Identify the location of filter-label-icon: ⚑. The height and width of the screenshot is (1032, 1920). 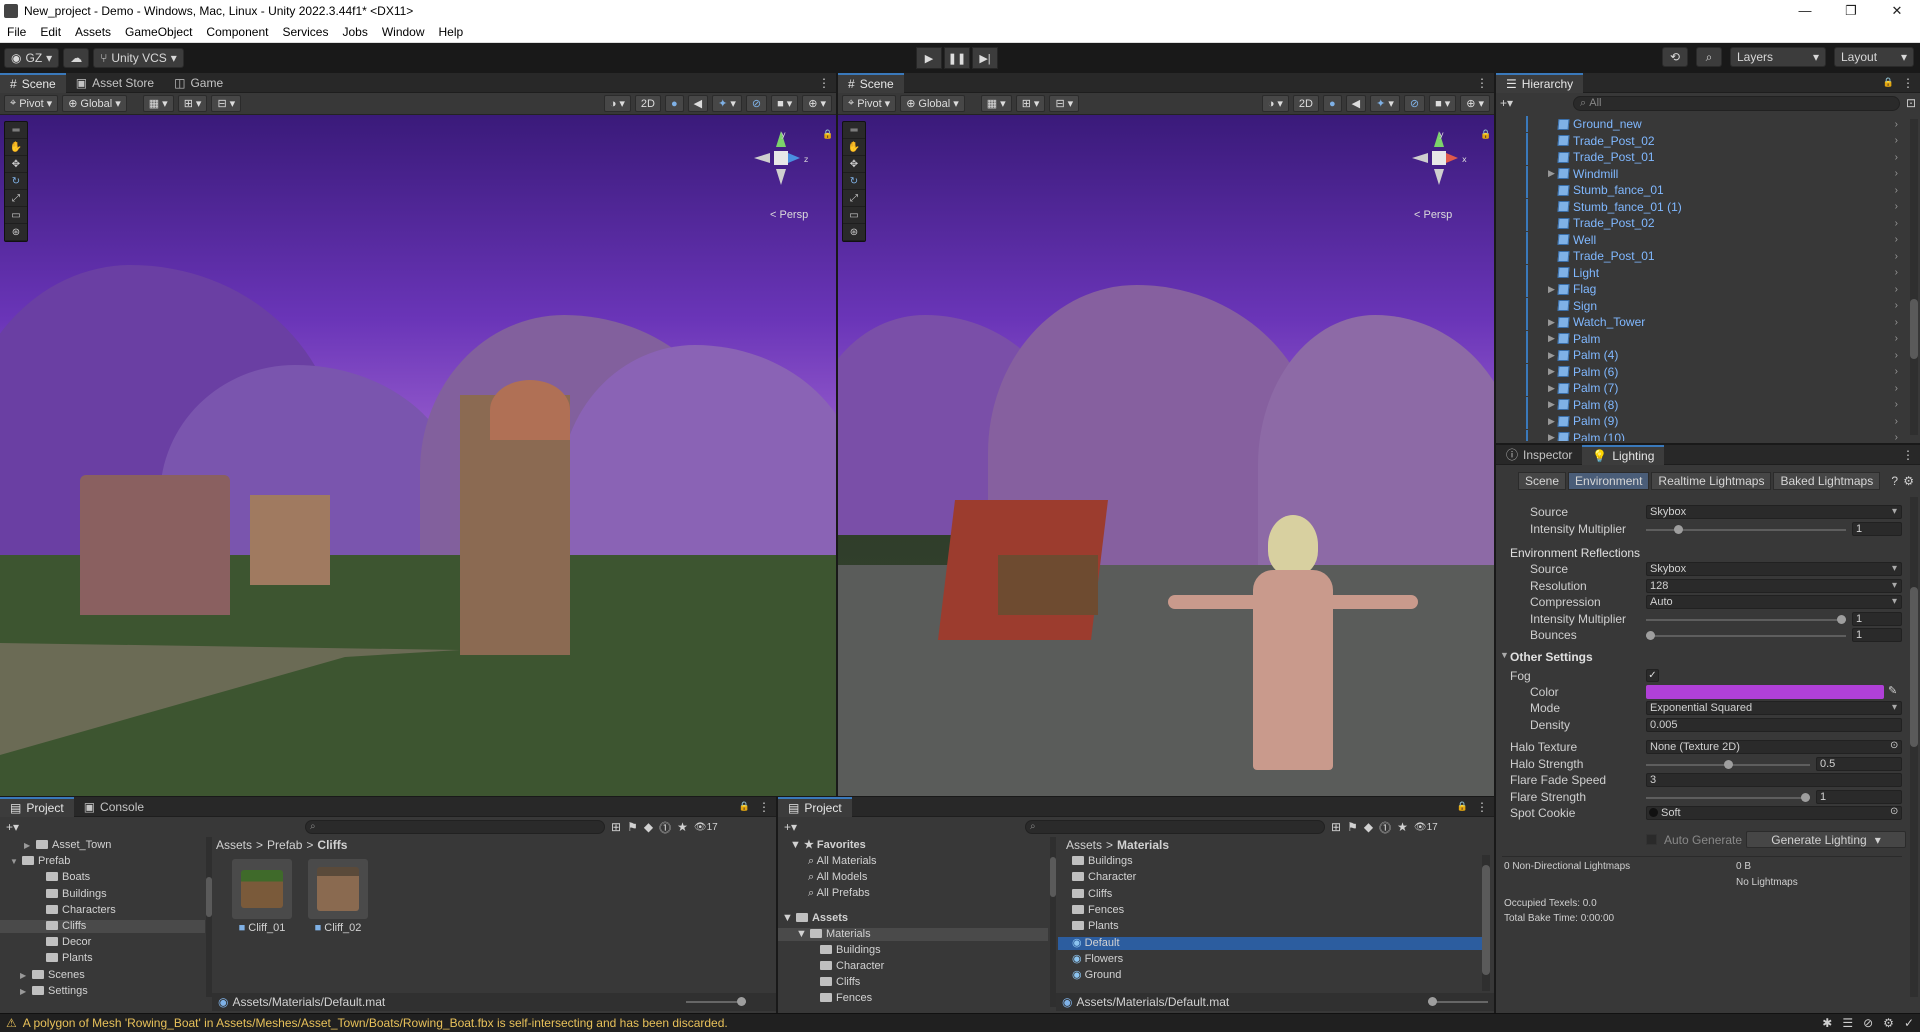
(632, 827).